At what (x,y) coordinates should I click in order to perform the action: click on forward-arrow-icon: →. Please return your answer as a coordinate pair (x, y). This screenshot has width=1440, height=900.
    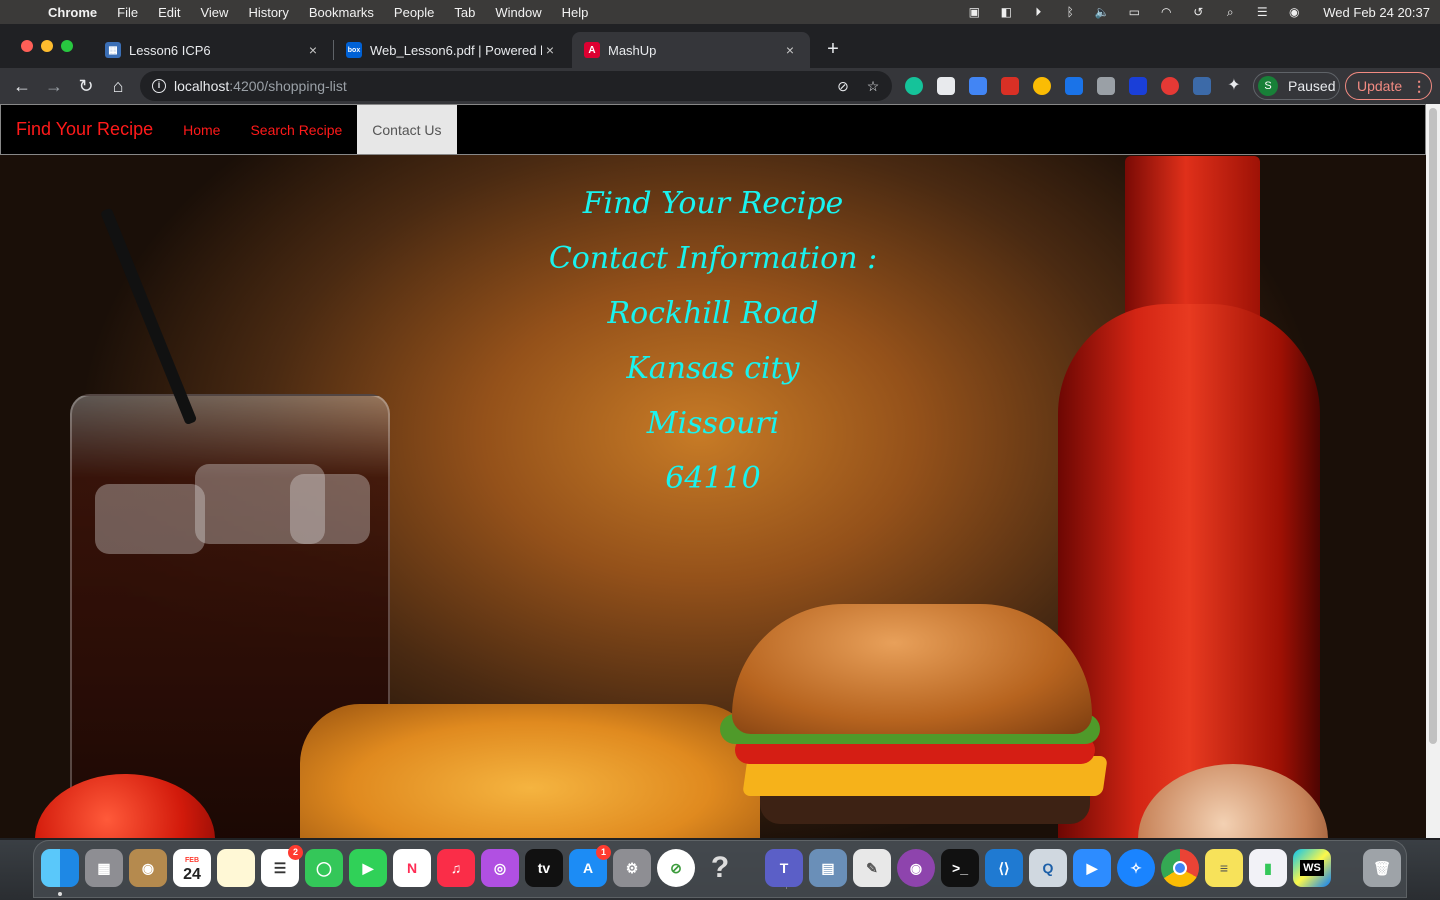
    Looking at the image, I should click on (54, 86).